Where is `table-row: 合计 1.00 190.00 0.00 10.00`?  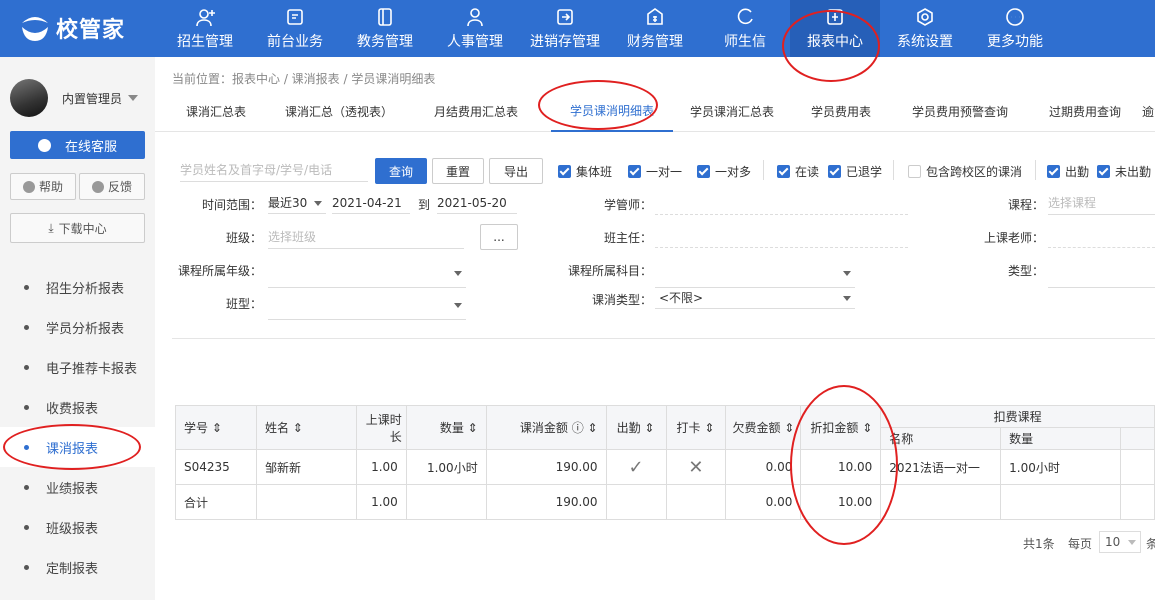 table-row: 合计 1.00 190.00 0.00 10.00 is located at coordinates (665, 502).